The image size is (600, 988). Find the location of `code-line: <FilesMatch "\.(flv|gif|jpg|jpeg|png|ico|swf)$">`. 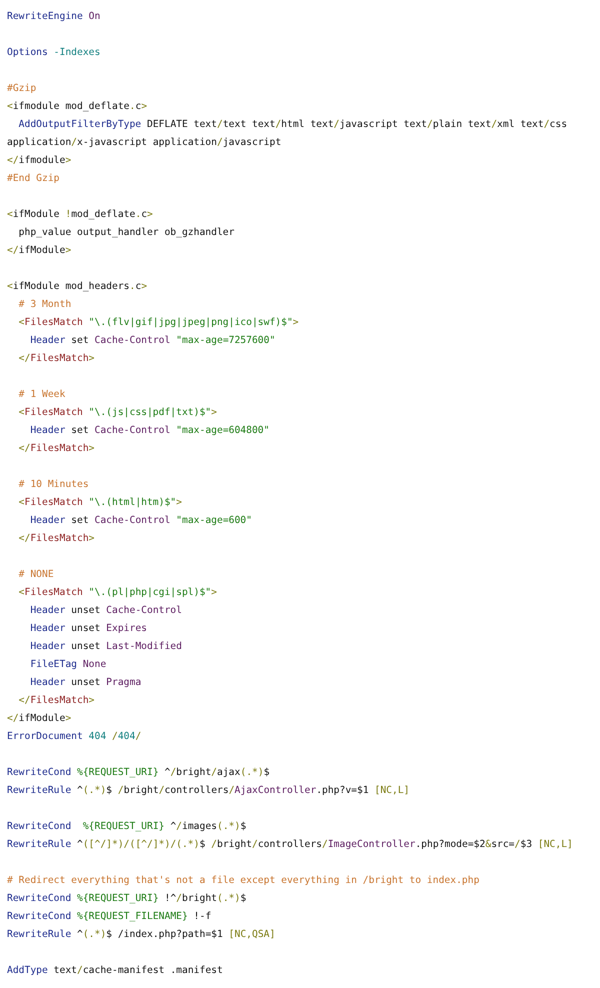

code-line: <FilesMatch "\.(flv|gif|jpg|jpeg|png|ico|swf)$"> is located at coordinates (158, 323).